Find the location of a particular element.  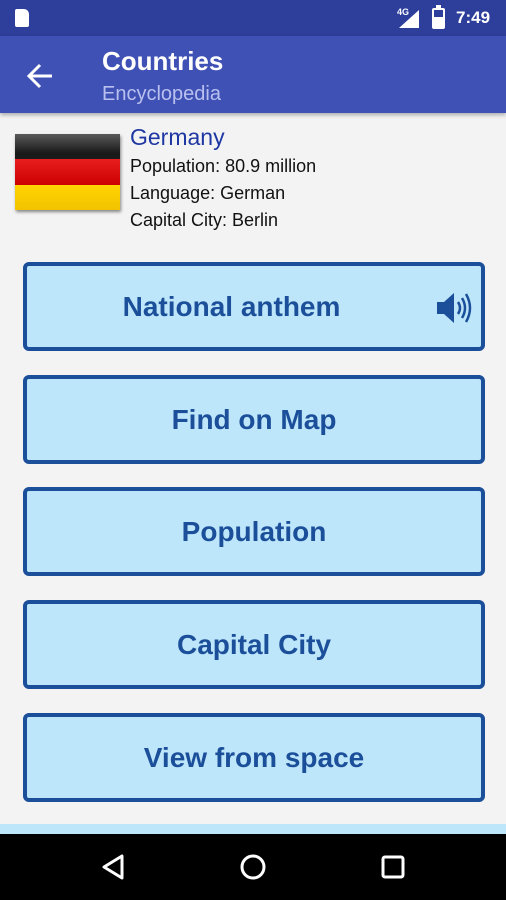

recents-square-icon is located at coordinates (393, 867).